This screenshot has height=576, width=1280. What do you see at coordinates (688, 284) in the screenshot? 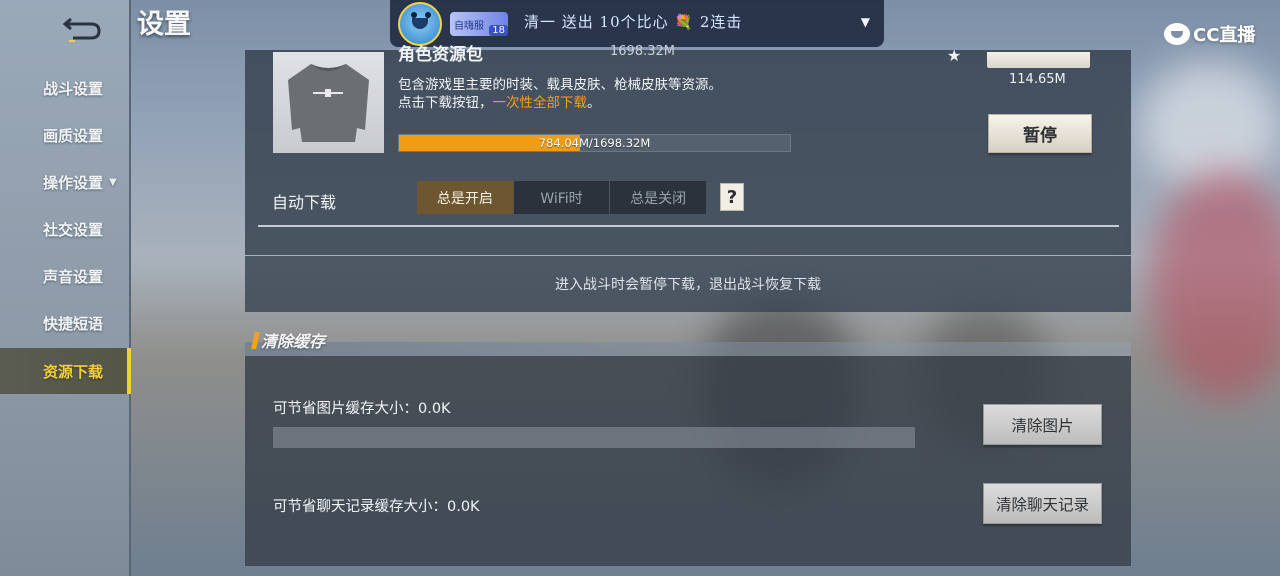
I see `battle-pause-notice: 进入战斗时会暂停下载，退出战斗恢复下载` at bounding box center [688, 284].